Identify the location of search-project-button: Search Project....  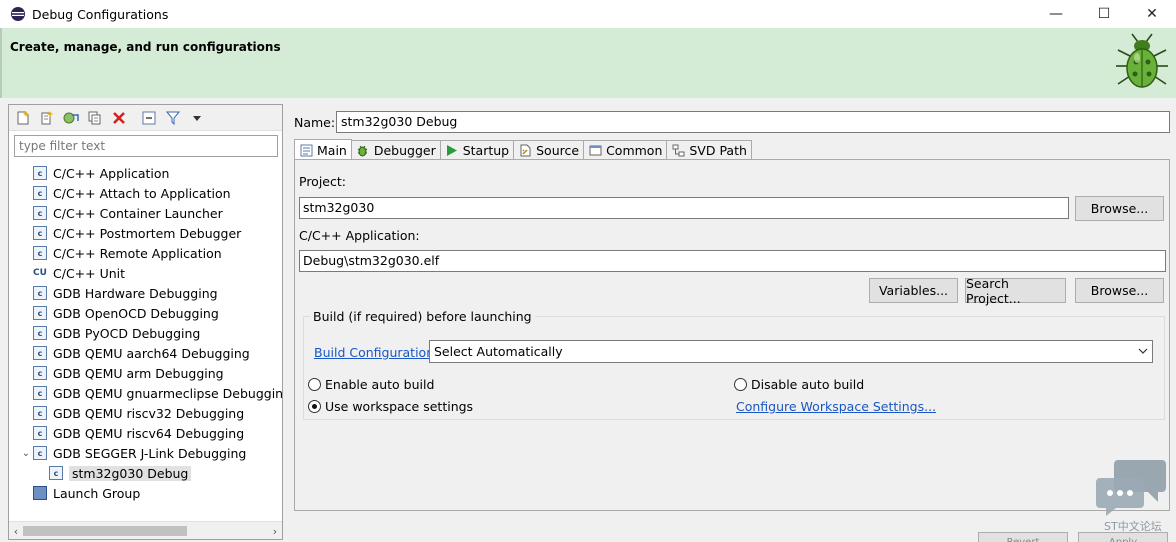
(1015, 291).